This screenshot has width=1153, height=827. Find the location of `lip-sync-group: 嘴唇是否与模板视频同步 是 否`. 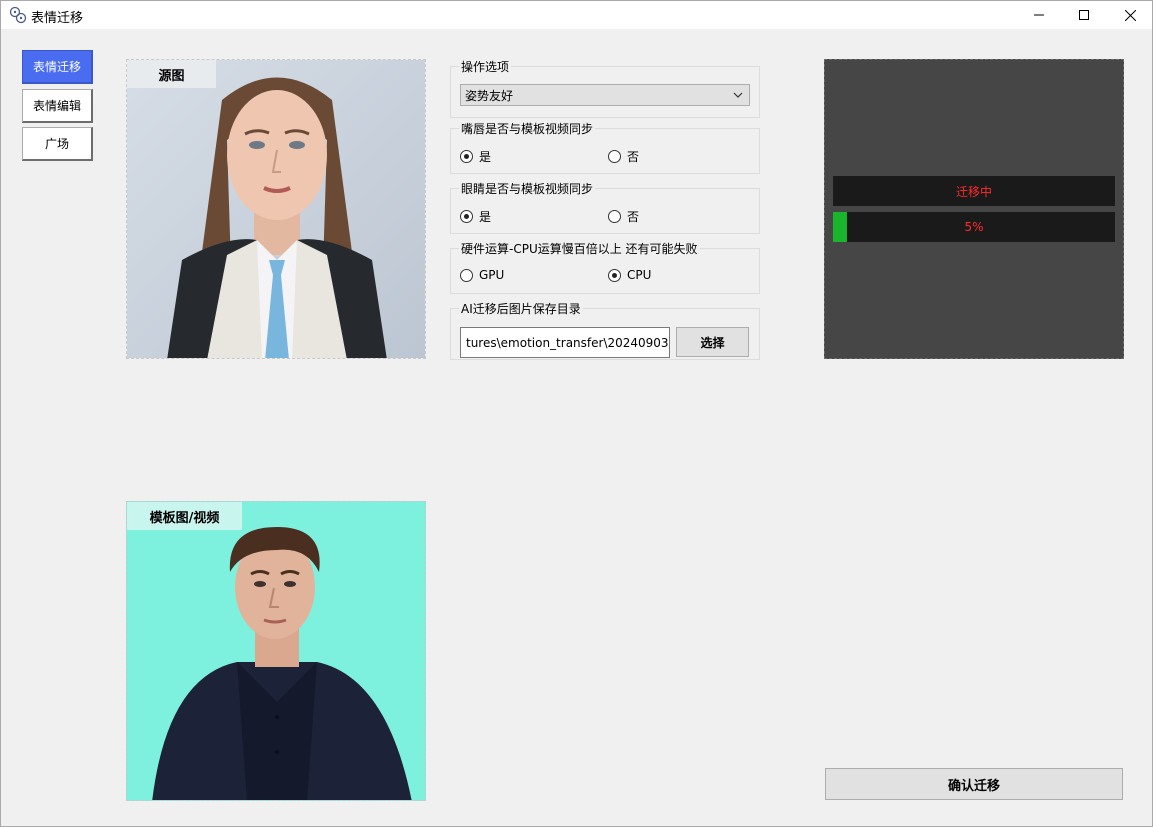

lip-sync-group: 嘴唇是否与模板视频同步 是 否 is located at coordinates (605, 147).